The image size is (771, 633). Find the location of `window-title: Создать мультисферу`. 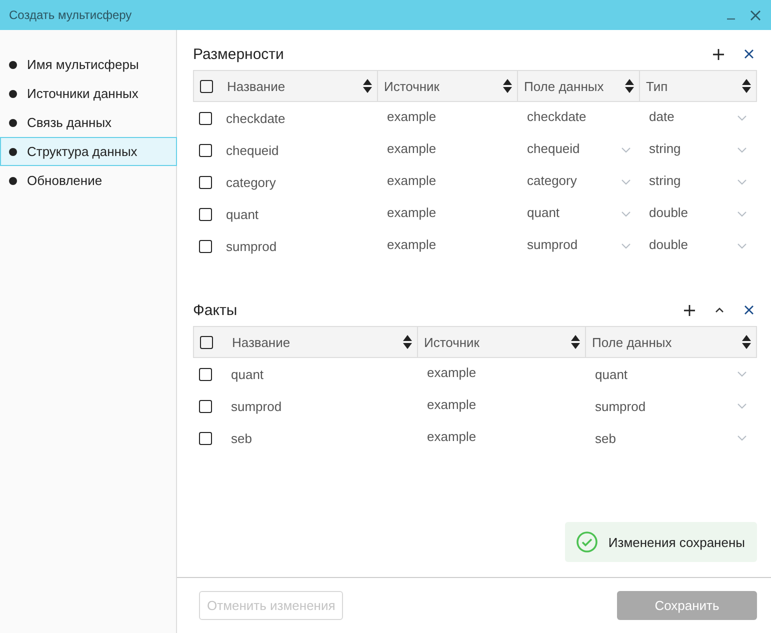

window-title: Создать мультисферу is located at coordinates (70, 15).